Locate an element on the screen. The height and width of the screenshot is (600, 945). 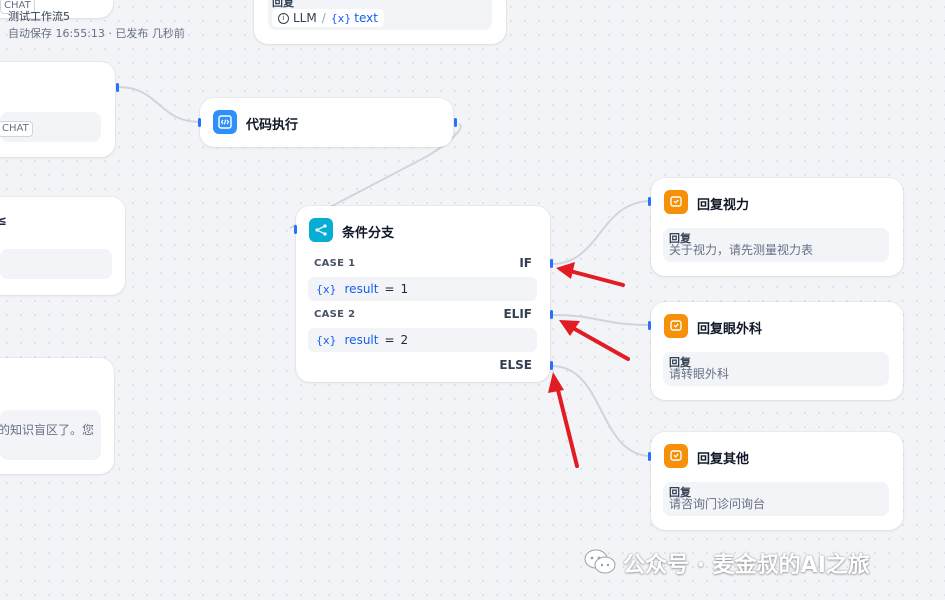
code-node-title: 代码执行 is located at coordinates (272, 125).